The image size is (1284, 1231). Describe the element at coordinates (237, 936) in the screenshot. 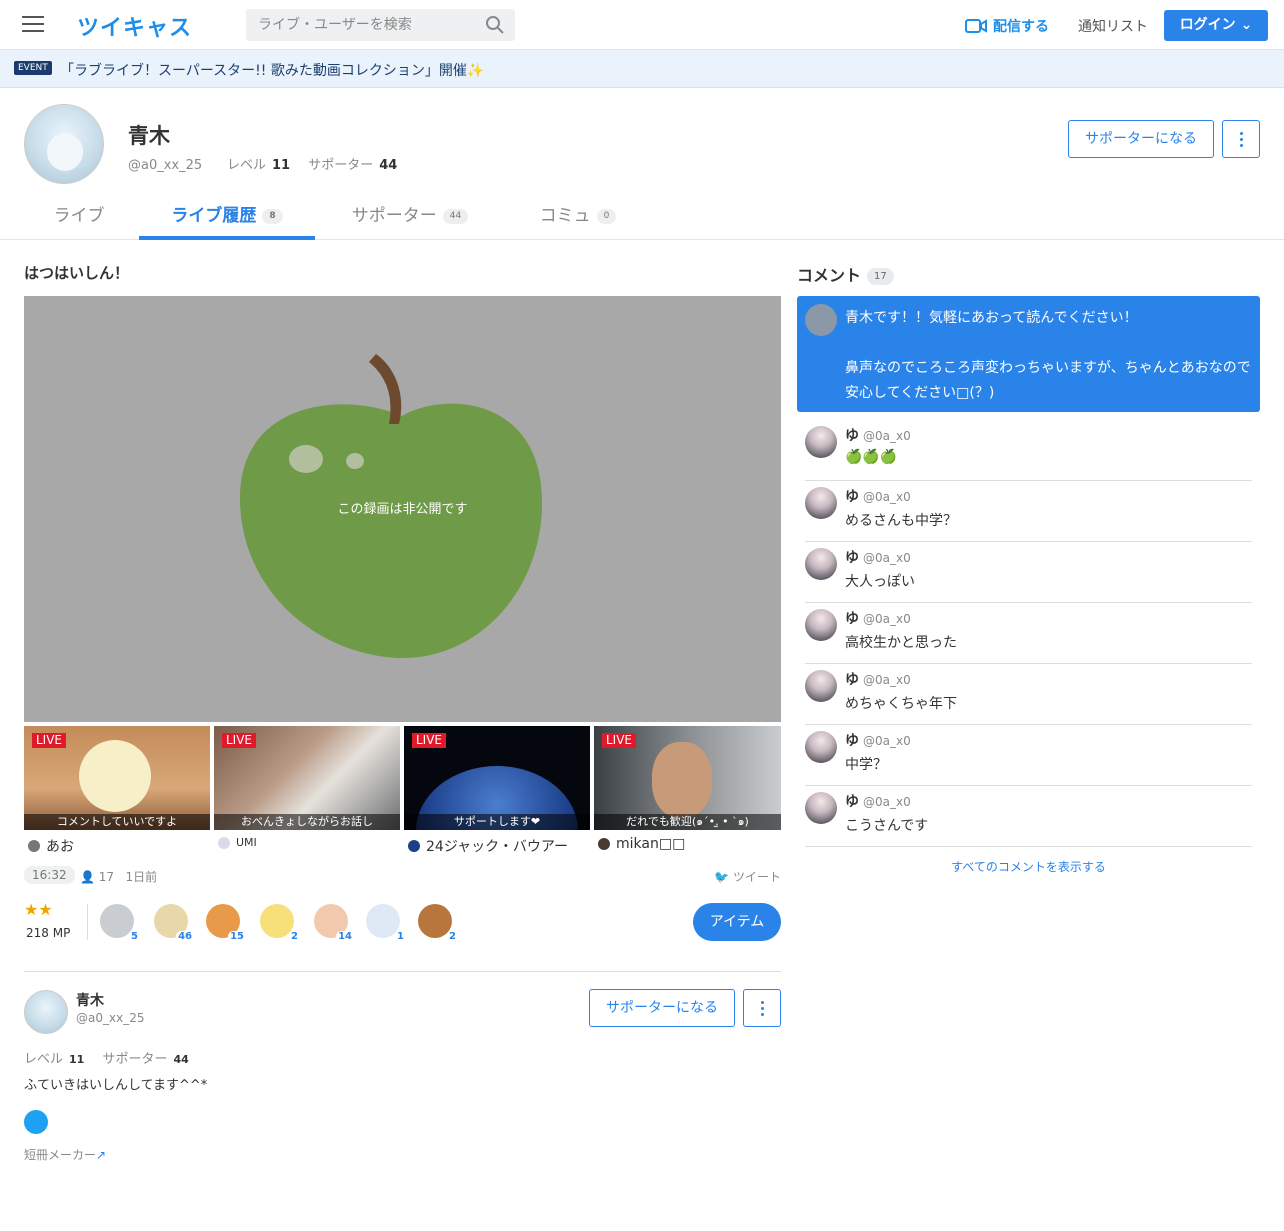

I see `gift-count: 15` at that location.